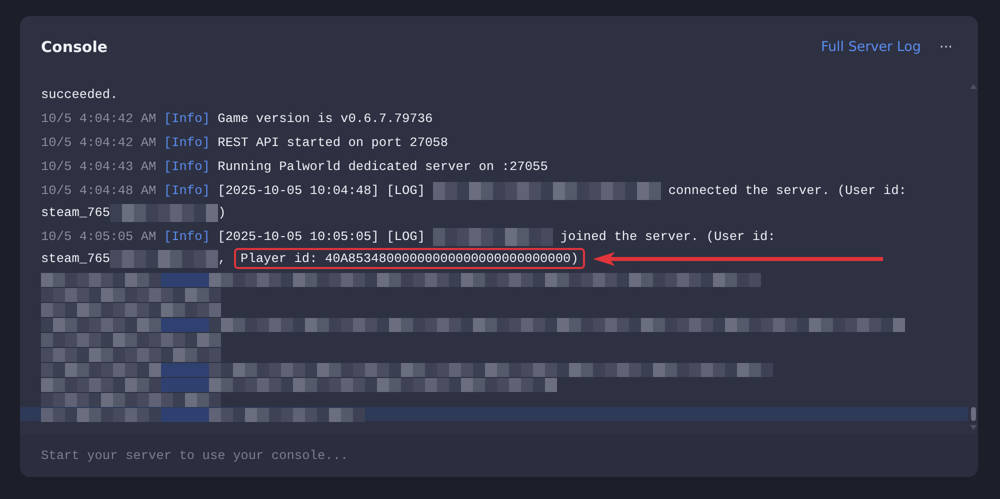 The image size is (1000, 499). I want to click on log-text: joined the server. (User id:, so click(668, 236).